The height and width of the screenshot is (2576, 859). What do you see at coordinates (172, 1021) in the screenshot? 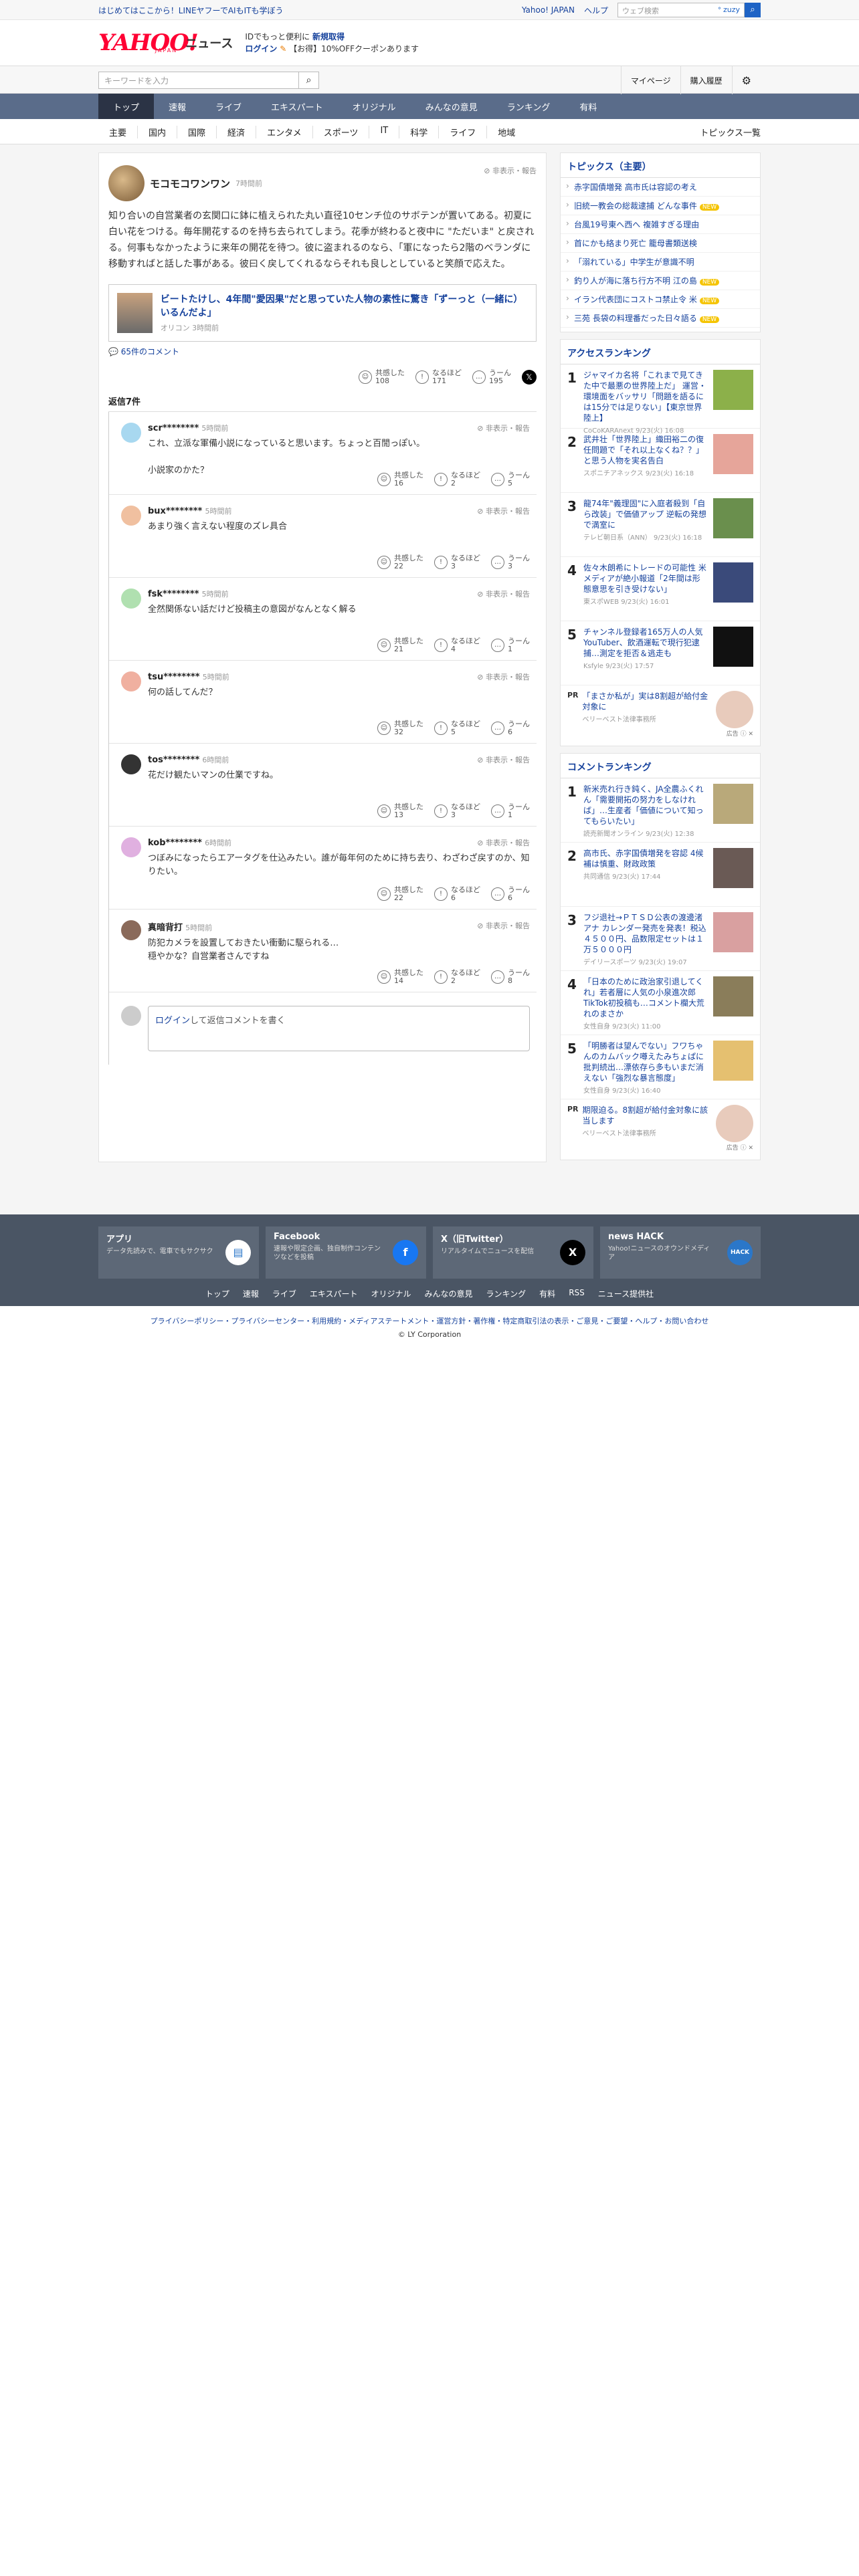
I see `reply-login-link: ログイン` at bounding box center [172, 1021].